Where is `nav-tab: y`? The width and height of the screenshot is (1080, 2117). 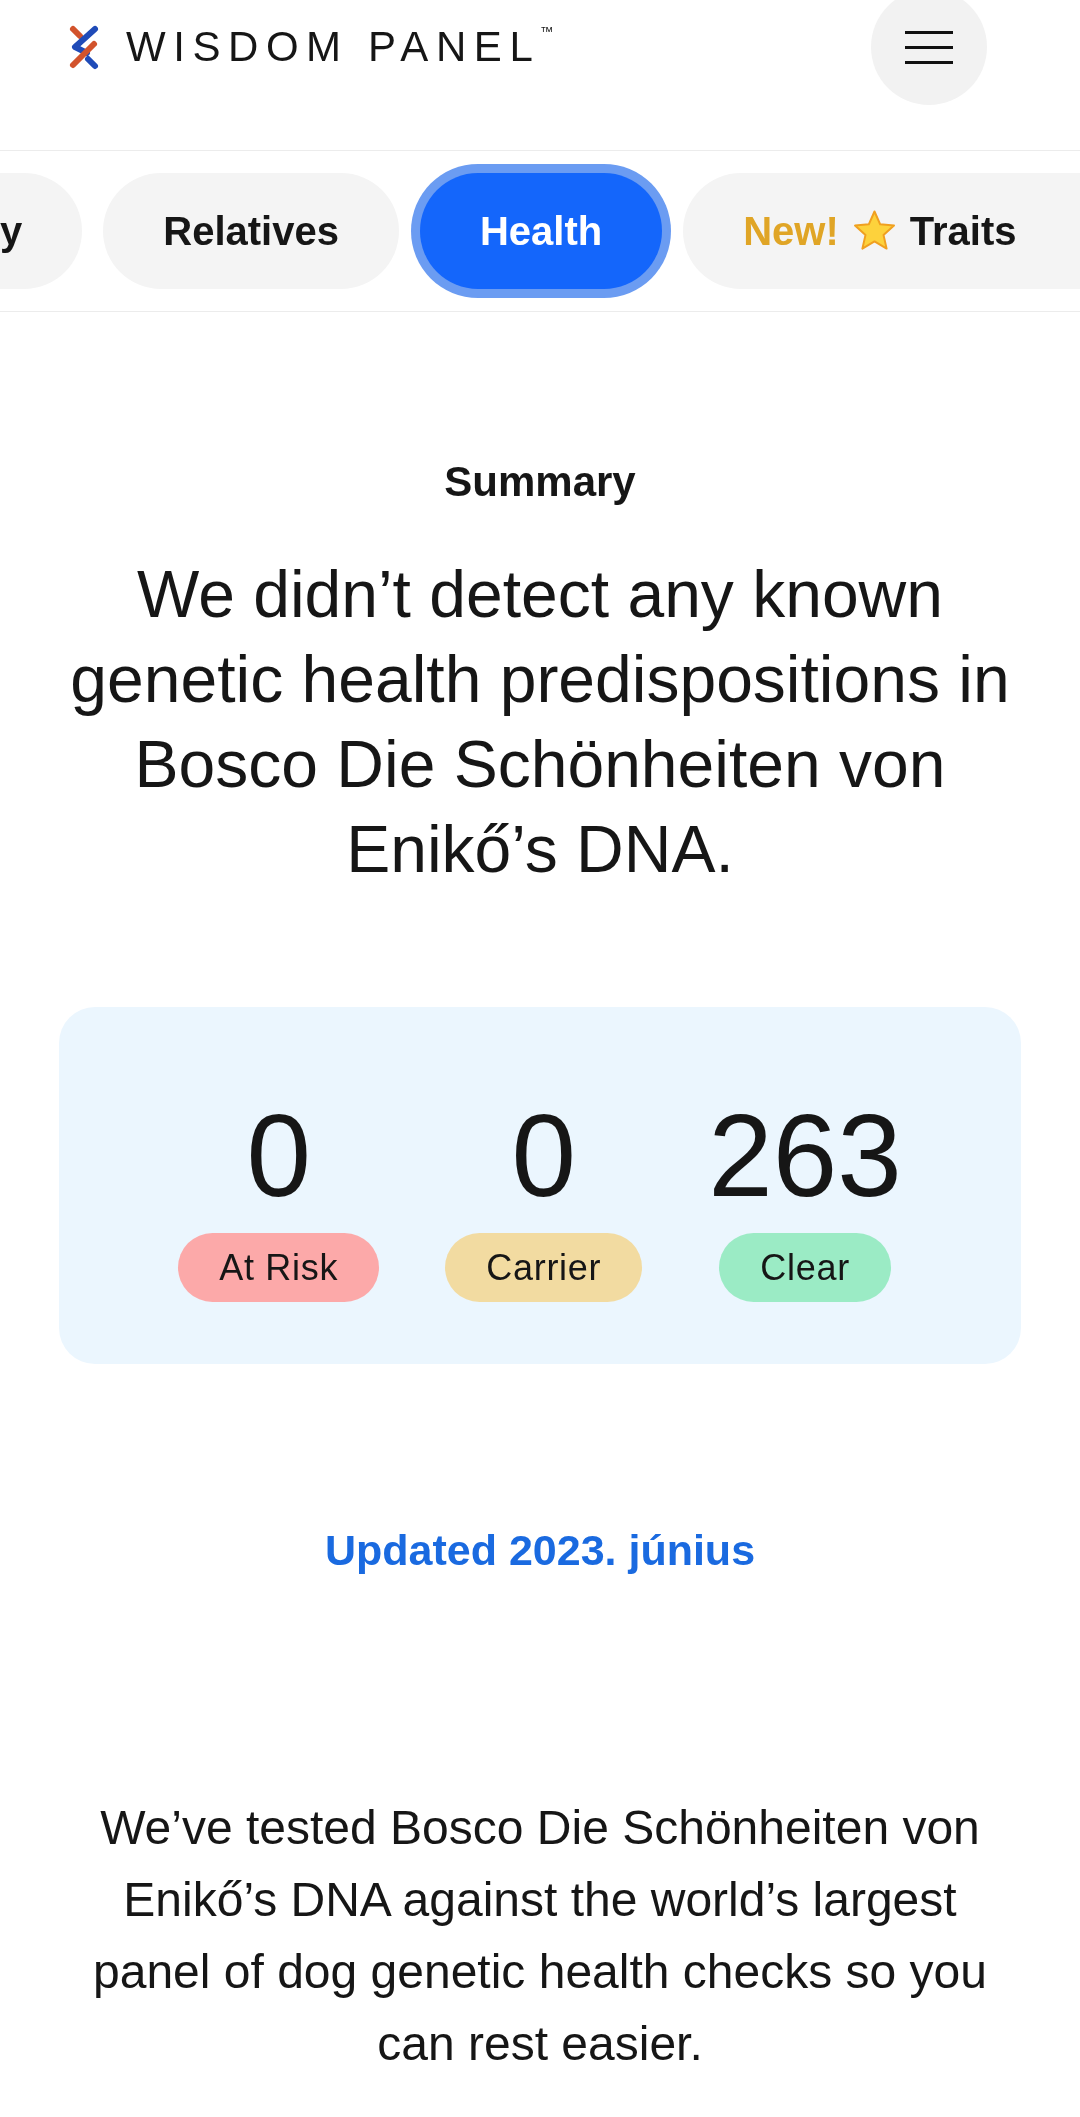
nav-tab: y is located at coordinates (41, 231).